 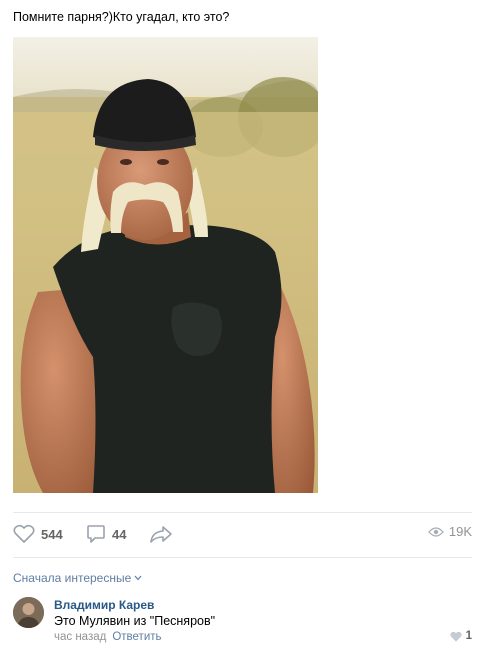 I want to click on sort-label: Сначала интересные, so click(x=72, y=578).